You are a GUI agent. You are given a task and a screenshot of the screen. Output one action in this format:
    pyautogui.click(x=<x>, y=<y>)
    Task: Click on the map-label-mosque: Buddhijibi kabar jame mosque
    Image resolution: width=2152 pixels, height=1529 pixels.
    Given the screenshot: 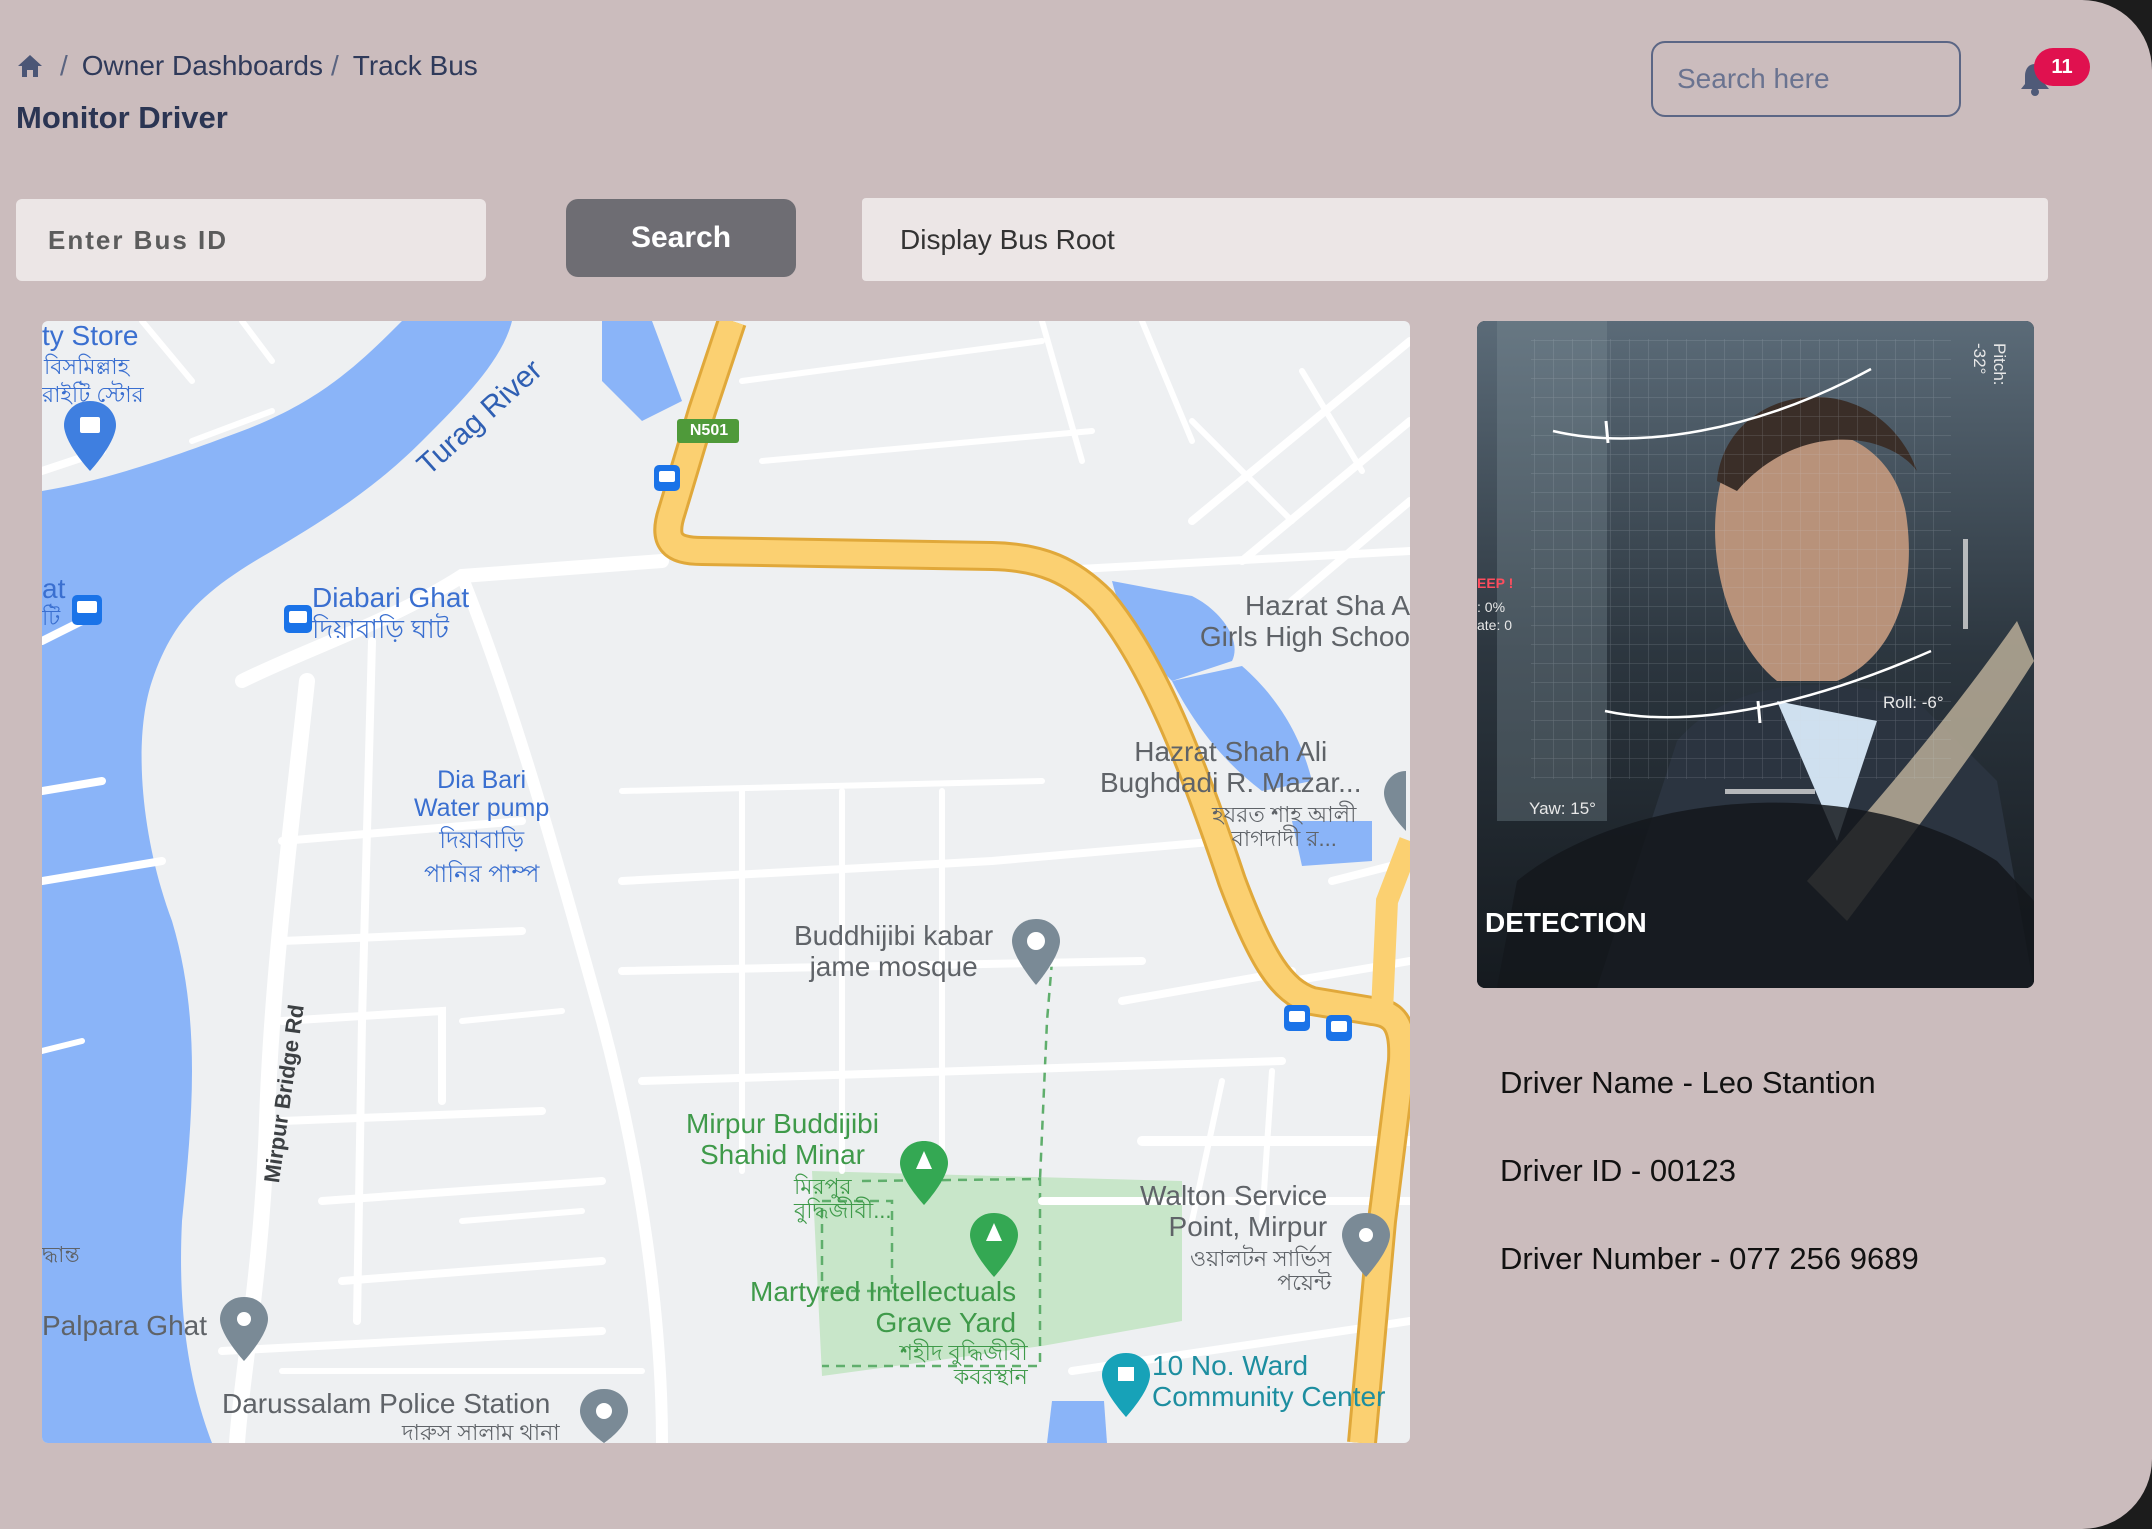 What is the action you would take?
    pyautogui.click(x=894, y=951)
    